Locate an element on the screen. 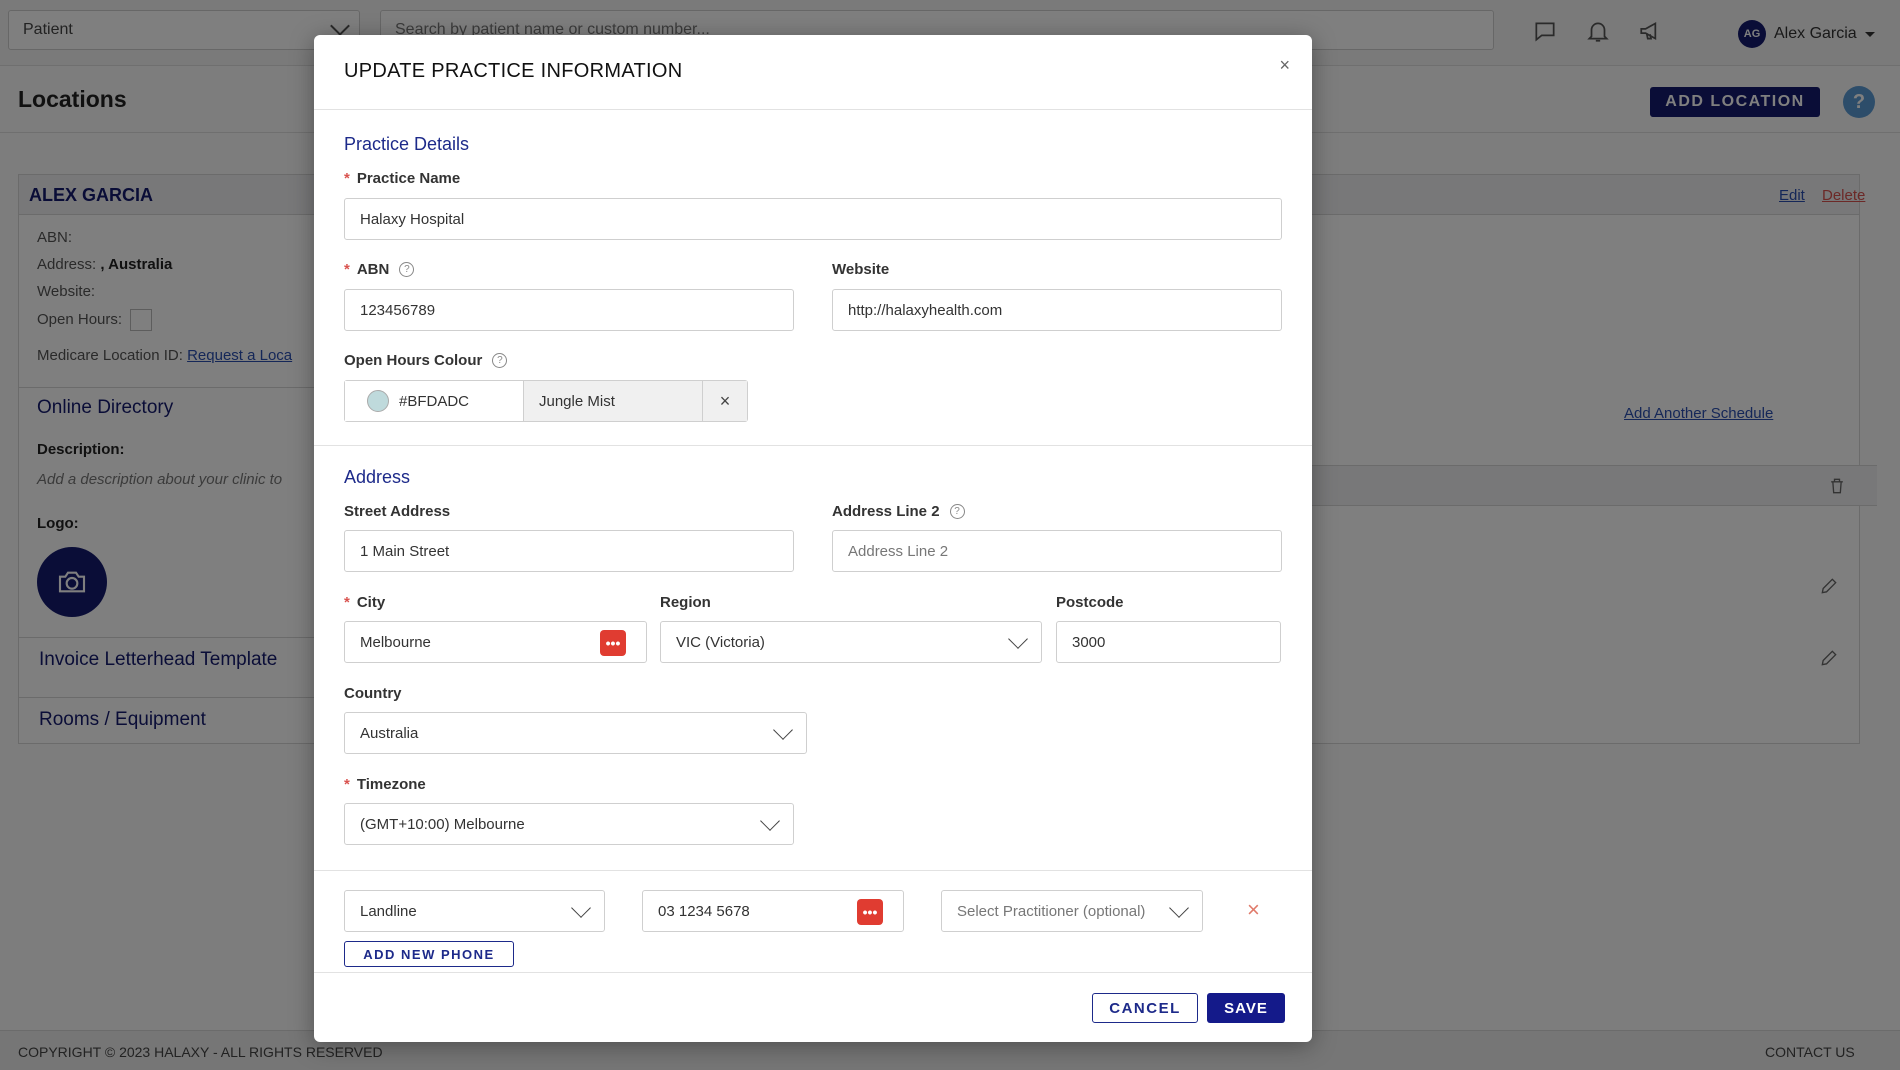  phone-number-input: 03 1234 5678 ••• is located at coordinates (773, 911).